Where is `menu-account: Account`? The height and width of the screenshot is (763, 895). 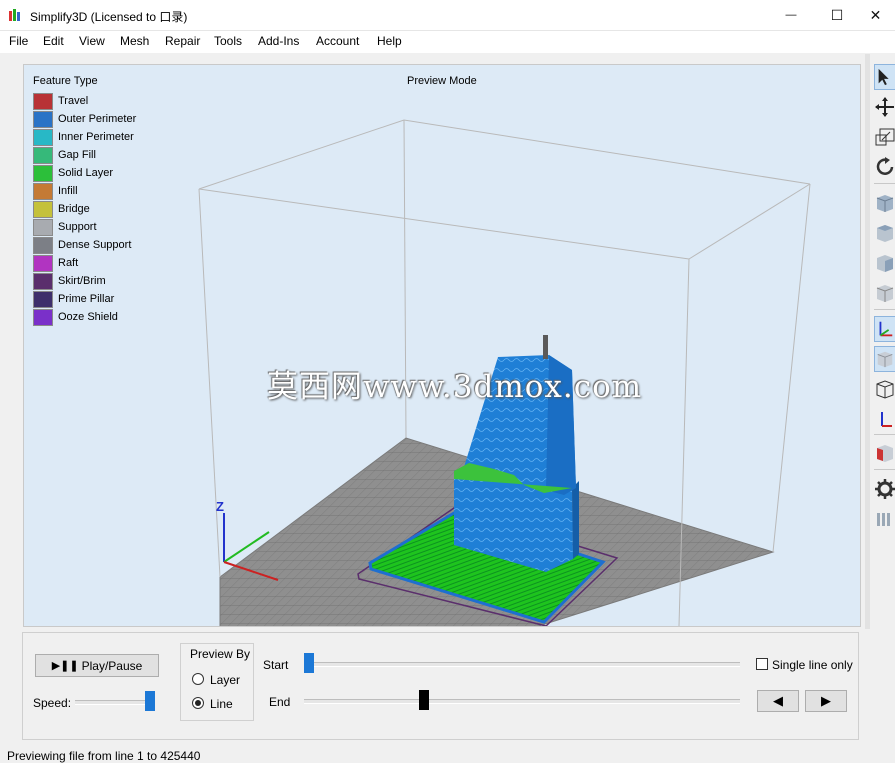 menu-account: Account is located at coordinates (337, 41).